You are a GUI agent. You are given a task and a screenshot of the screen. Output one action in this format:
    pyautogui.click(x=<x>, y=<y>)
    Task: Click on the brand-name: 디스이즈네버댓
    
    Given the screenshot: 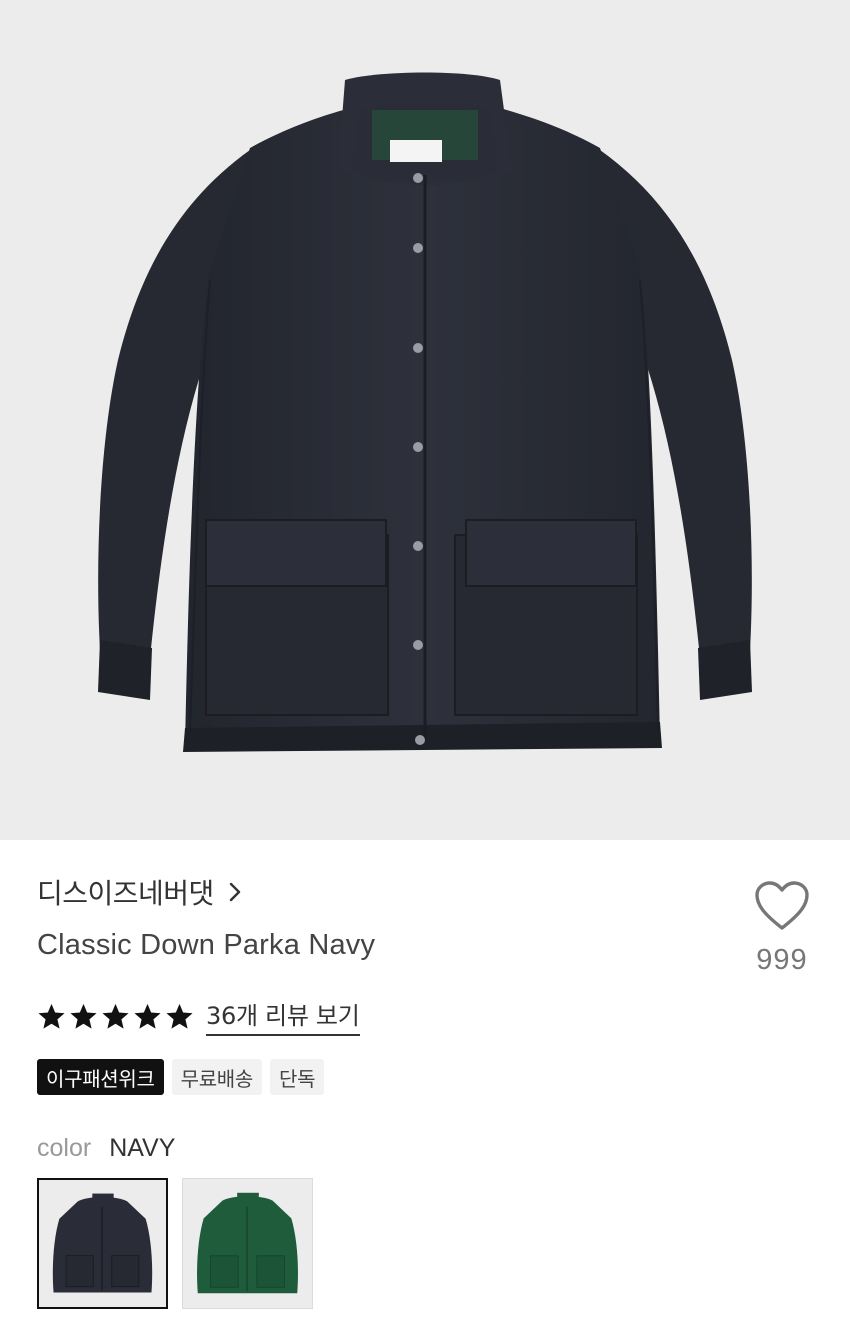 What is the action you would take?
    pyautogui.click(x=125, y=893)
    